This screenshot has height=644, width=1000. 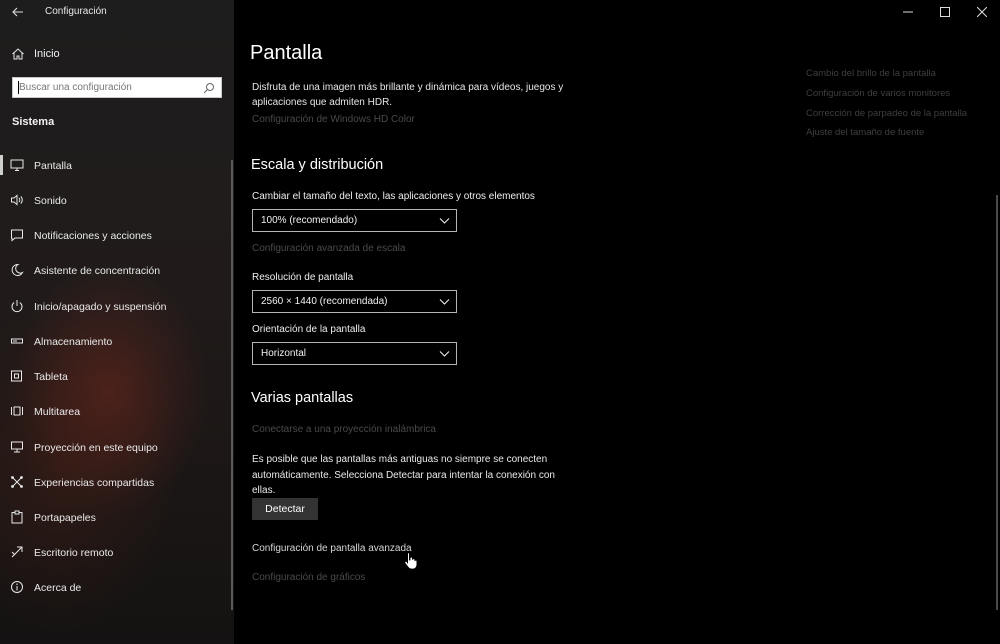 I want to click on sidebar-item-concentracion: Asistente de concentración, so click(x=116, y=270).